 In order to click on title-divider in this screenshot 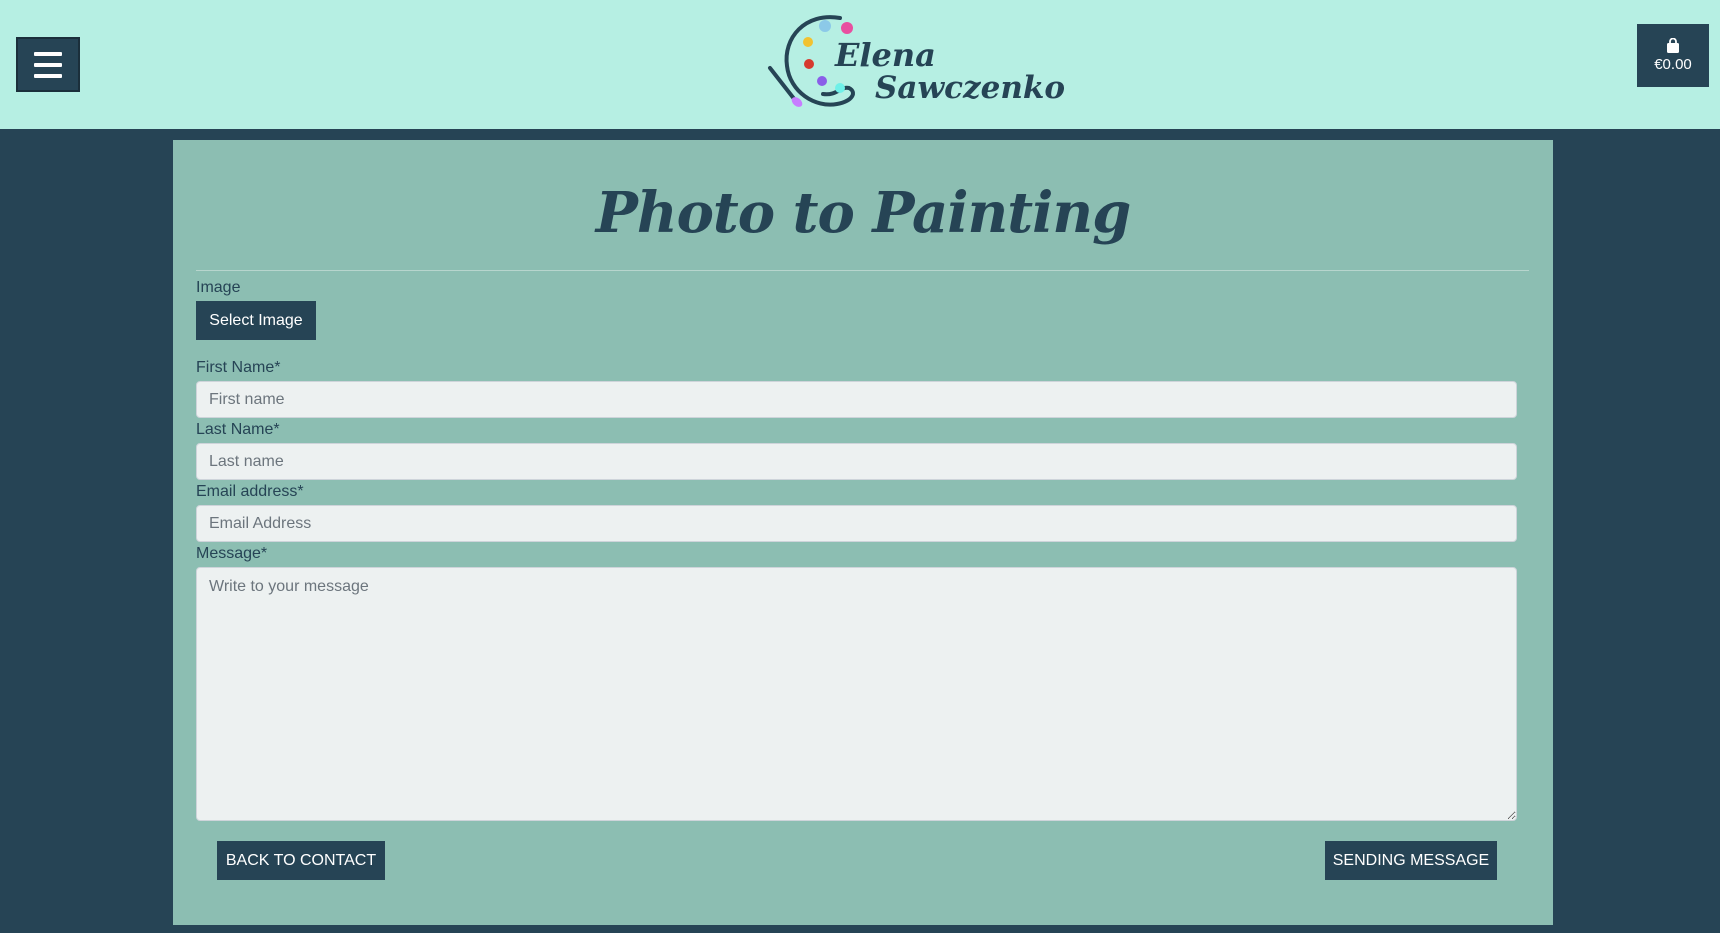, I will do `click(862, 270)`.